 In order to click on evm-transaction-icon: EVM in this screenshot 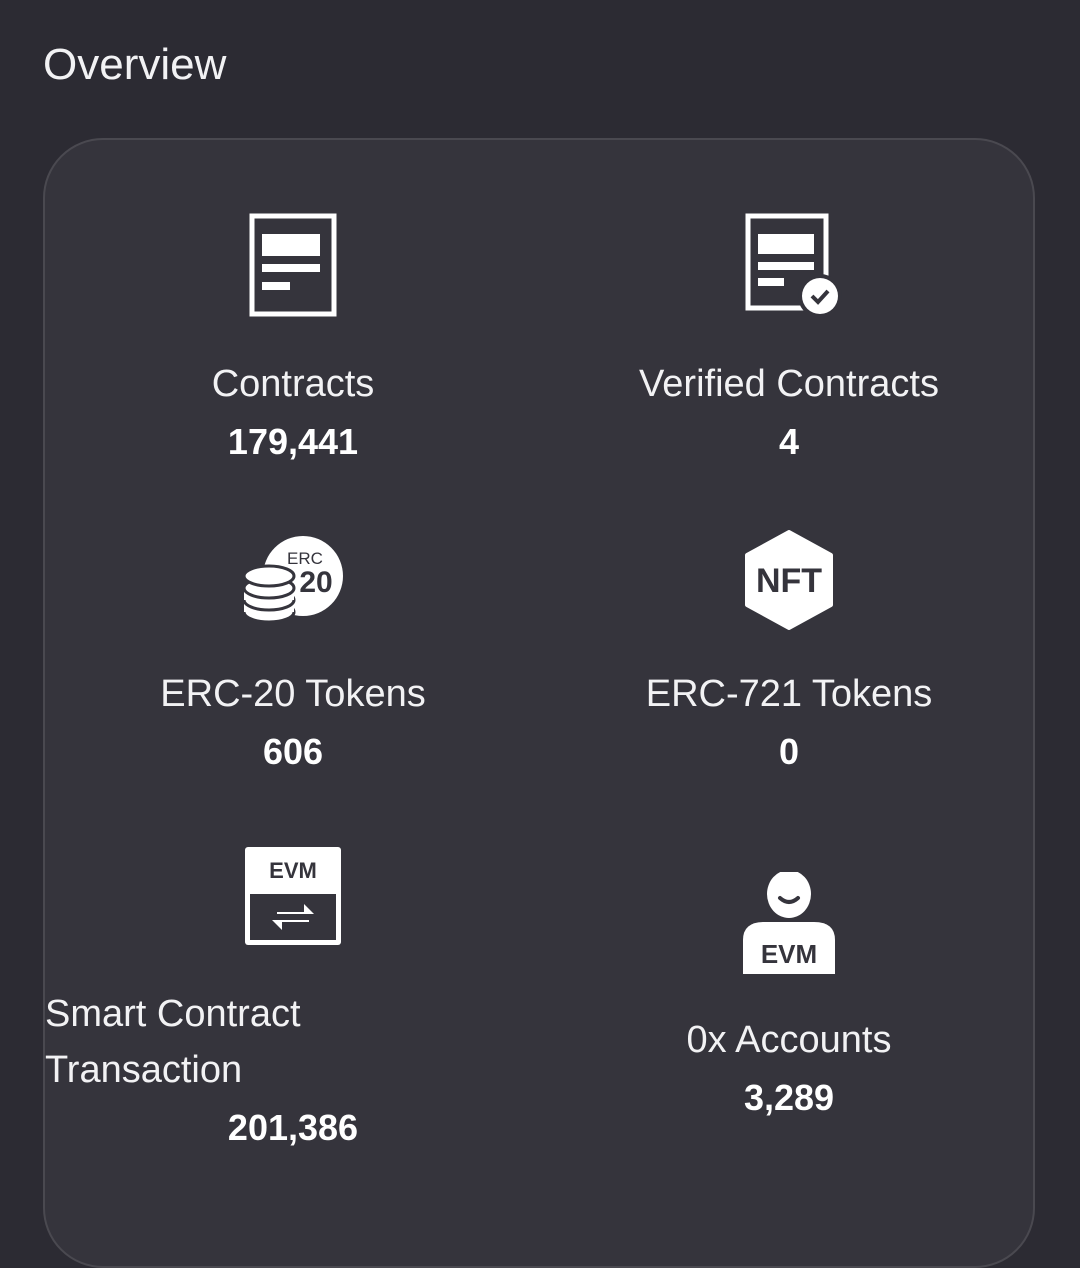, I will do `click(293, 896)`.